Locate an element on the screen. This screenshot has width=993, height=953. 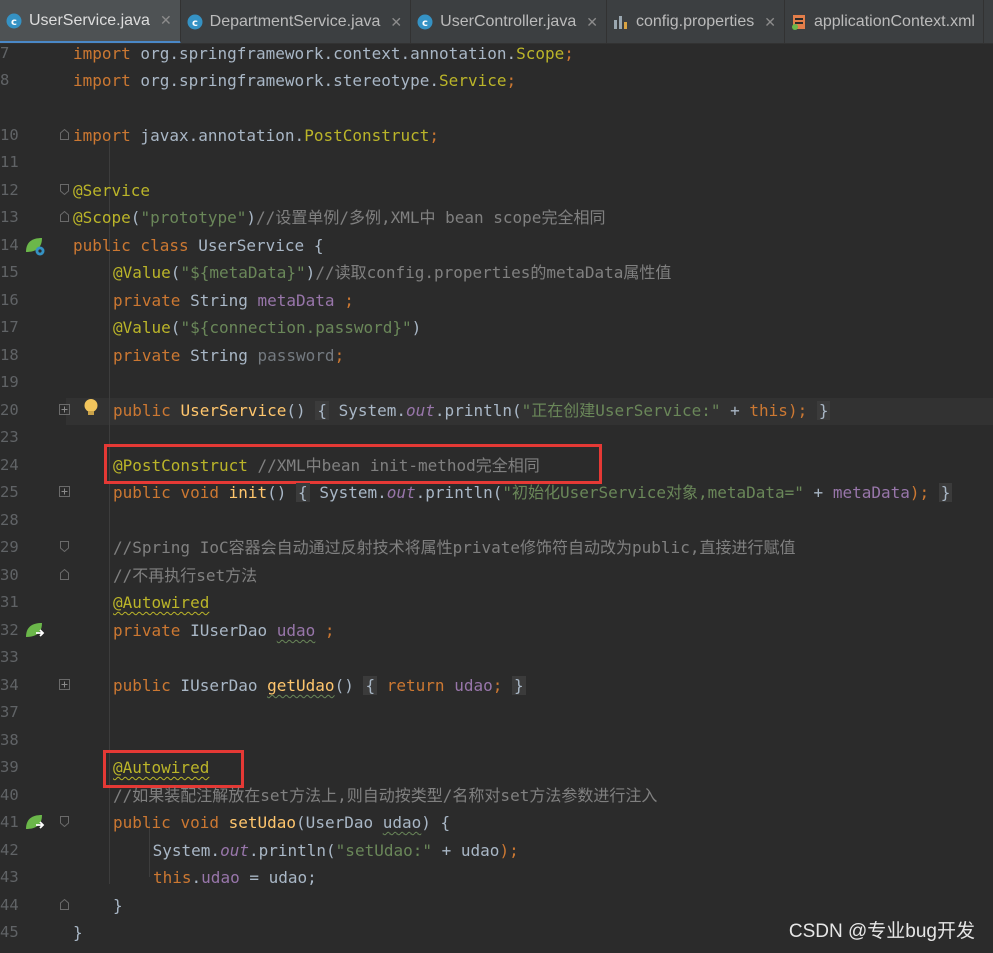
gutter-row: 14 is located at coordinates (33, 245).